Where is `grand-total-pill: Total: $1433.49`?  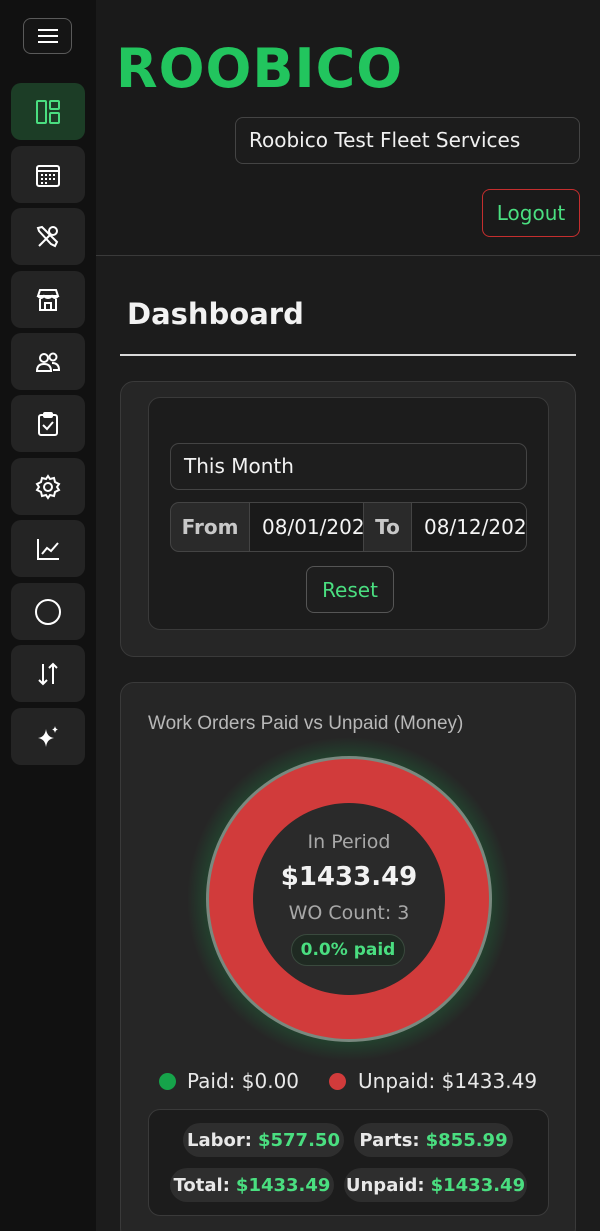 grand-total-pill: Total: $1433.49 is located at coordinates (252, 1185).